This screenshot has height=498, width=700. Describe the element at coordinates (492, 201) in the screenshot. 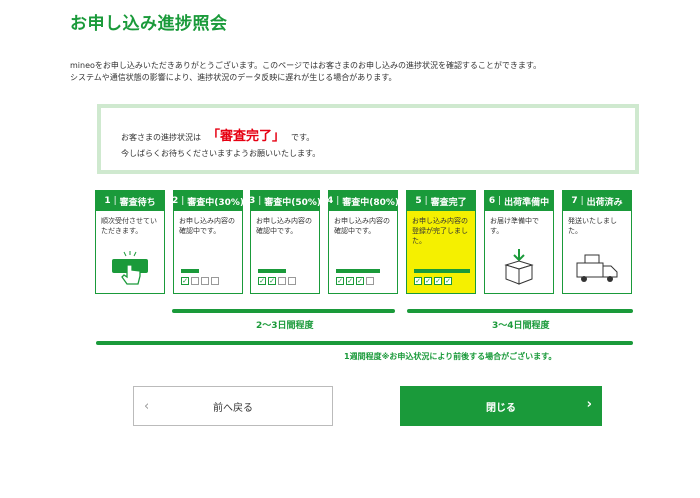

I see `step-6-number: 6` at that location.